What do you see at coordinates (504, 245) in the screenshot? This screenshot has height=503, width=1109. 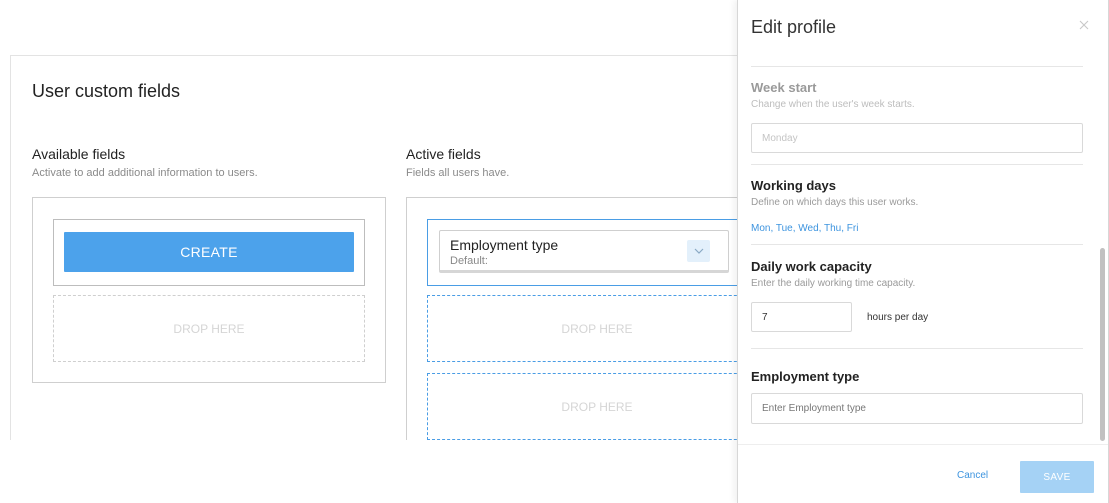 I see `field-name: Employment type` at bounding box center [504, 245].